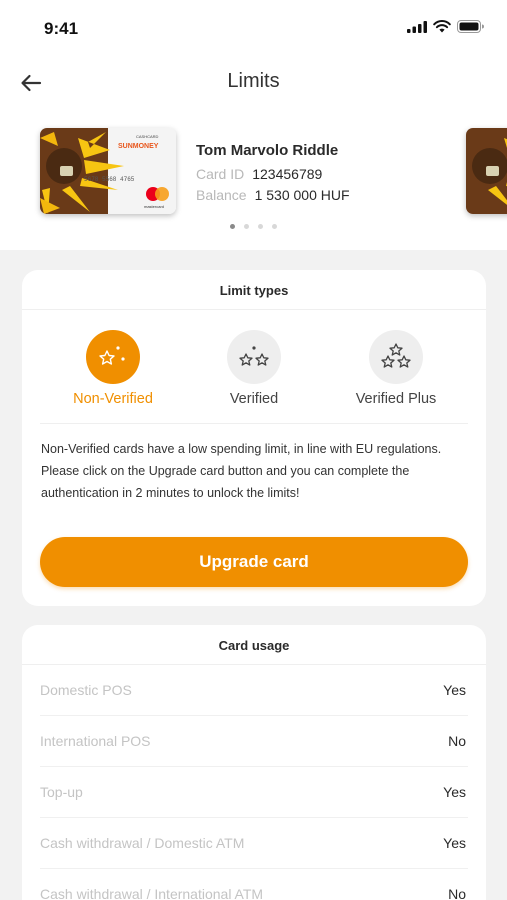  Describe the element at coordinates (254, 792) in the screenshot. I see `usage-row: Top-up Yes` at that location.